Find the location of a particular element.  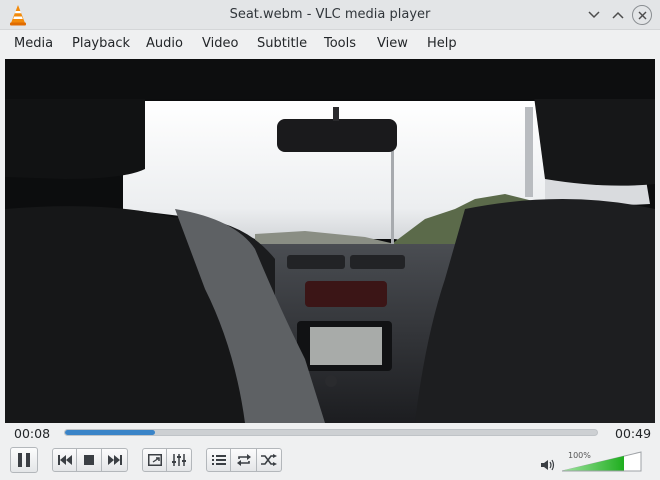

maximize-button is located at coordinates (618, 15).